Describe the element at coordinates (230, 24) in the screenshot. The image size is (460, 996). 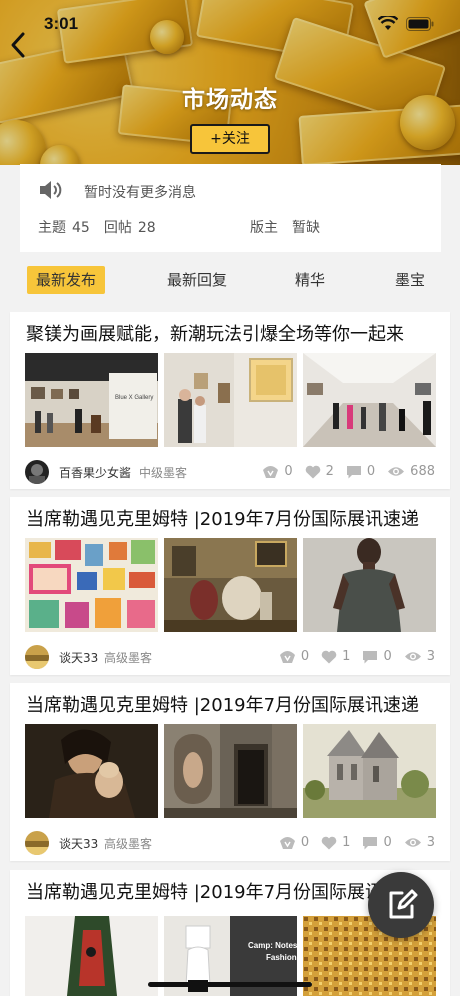
I see `status-bar: 3:01` at that location.